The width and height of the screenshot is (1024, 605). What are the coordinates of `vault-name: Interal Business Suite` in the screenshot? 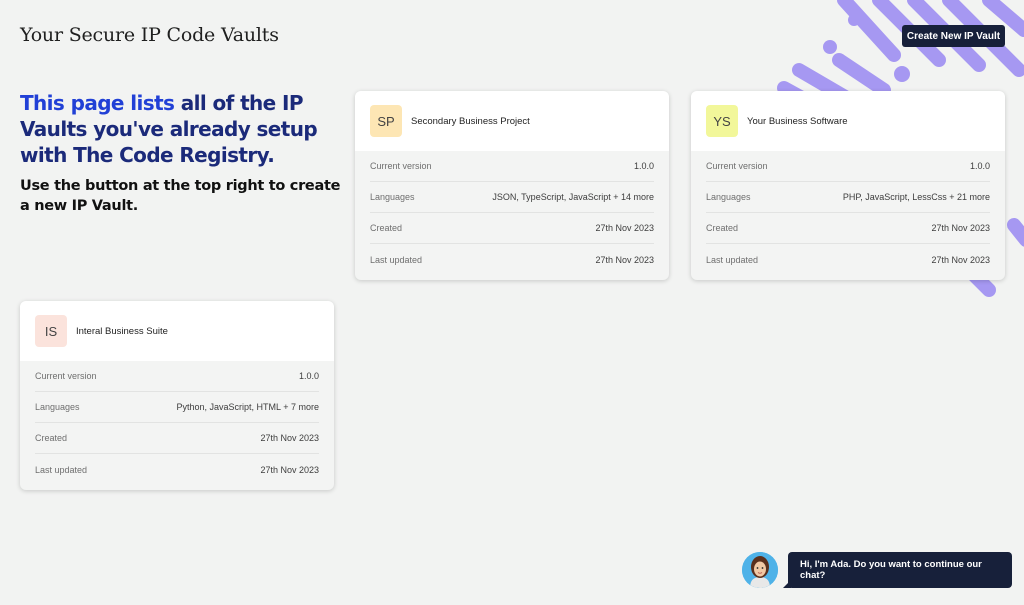 It's located at (122, 331).